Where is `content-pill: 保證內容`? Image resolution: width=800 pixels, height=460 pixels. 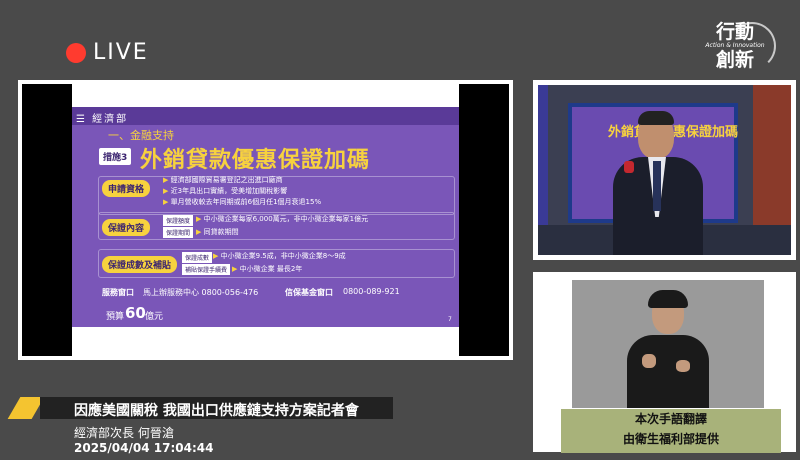
content-pill: 保證內容 is located at coordinates (126, 227).